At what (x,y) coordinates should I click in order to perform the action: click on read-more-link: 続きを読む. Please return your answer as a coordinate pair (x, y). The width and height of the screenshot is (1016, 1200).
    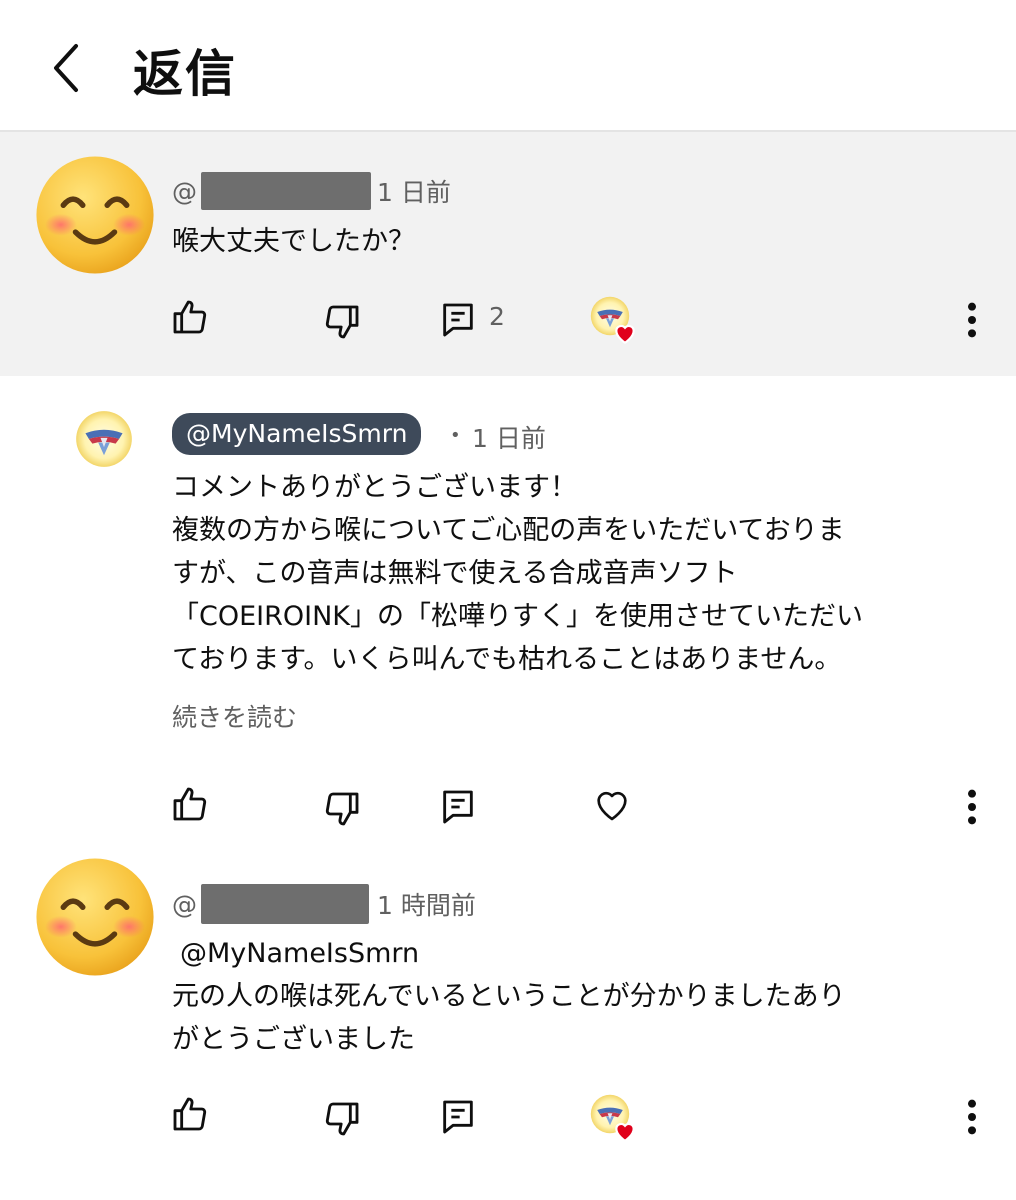
    Looking at the image, I should click on (234, 716).